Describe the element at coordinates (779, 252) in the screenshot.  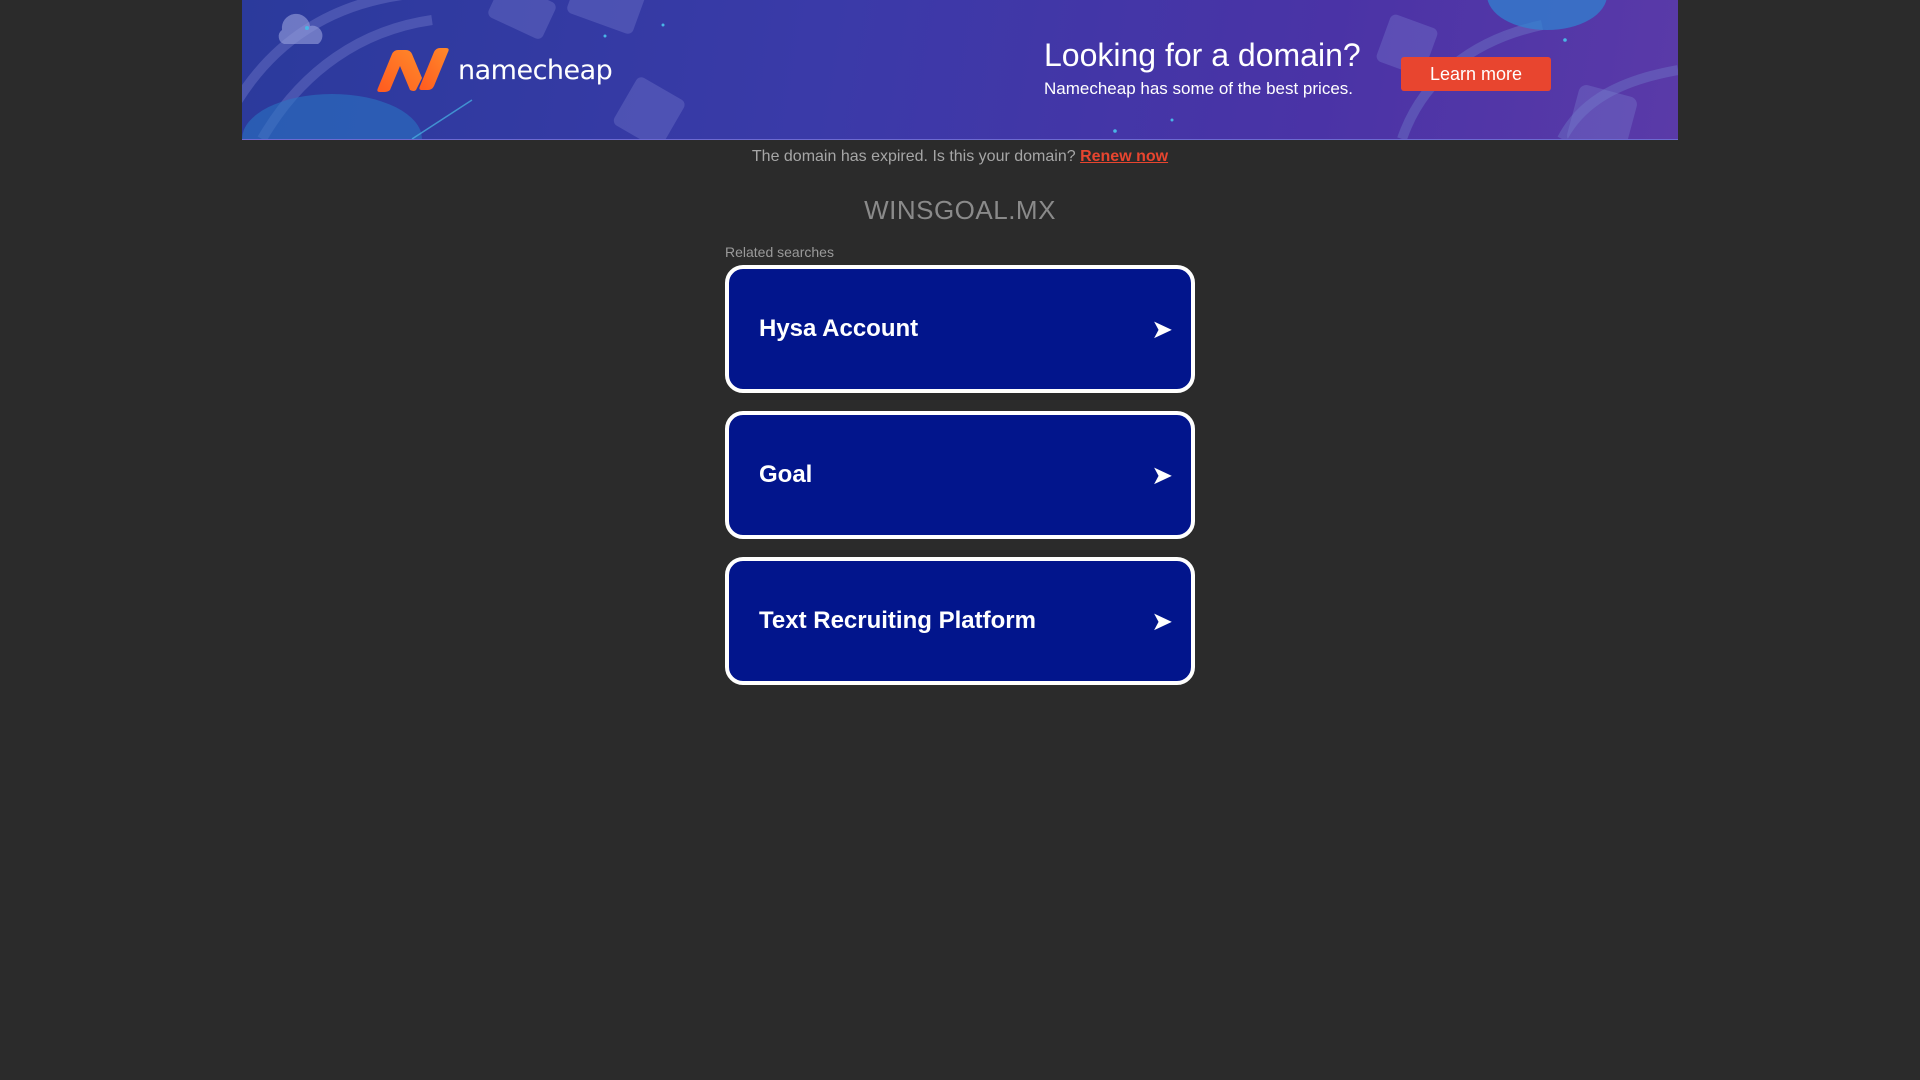
I see `related-searches-heading: Related searches` at that location.